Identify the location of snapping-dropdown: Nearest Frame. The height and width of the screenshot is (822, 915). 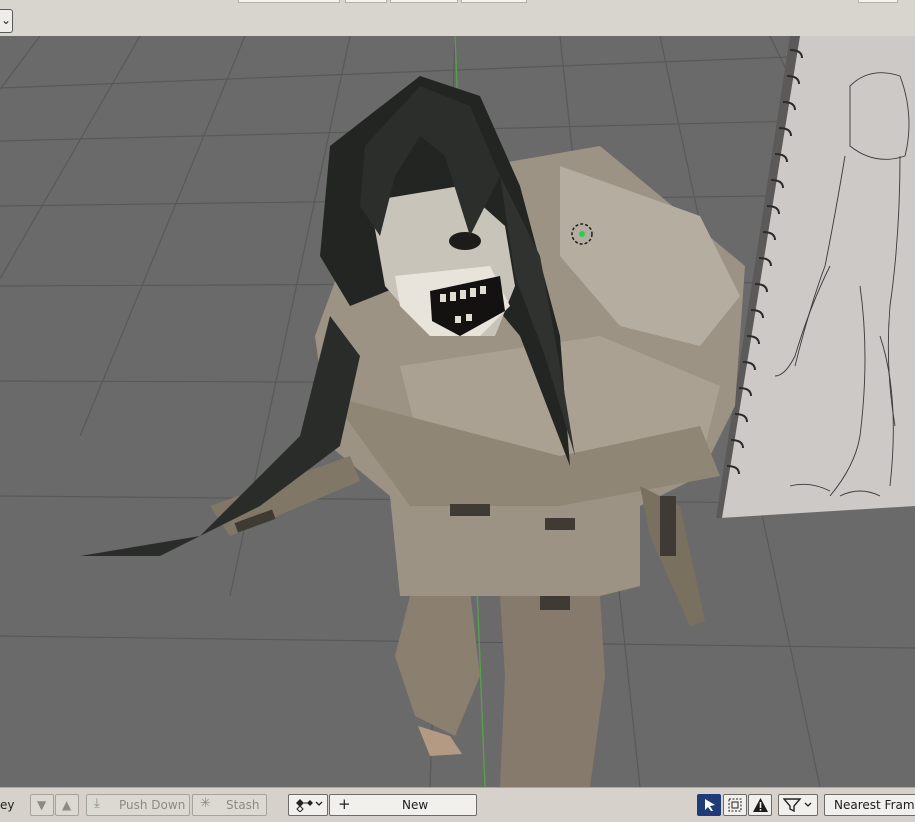
(869, 805).